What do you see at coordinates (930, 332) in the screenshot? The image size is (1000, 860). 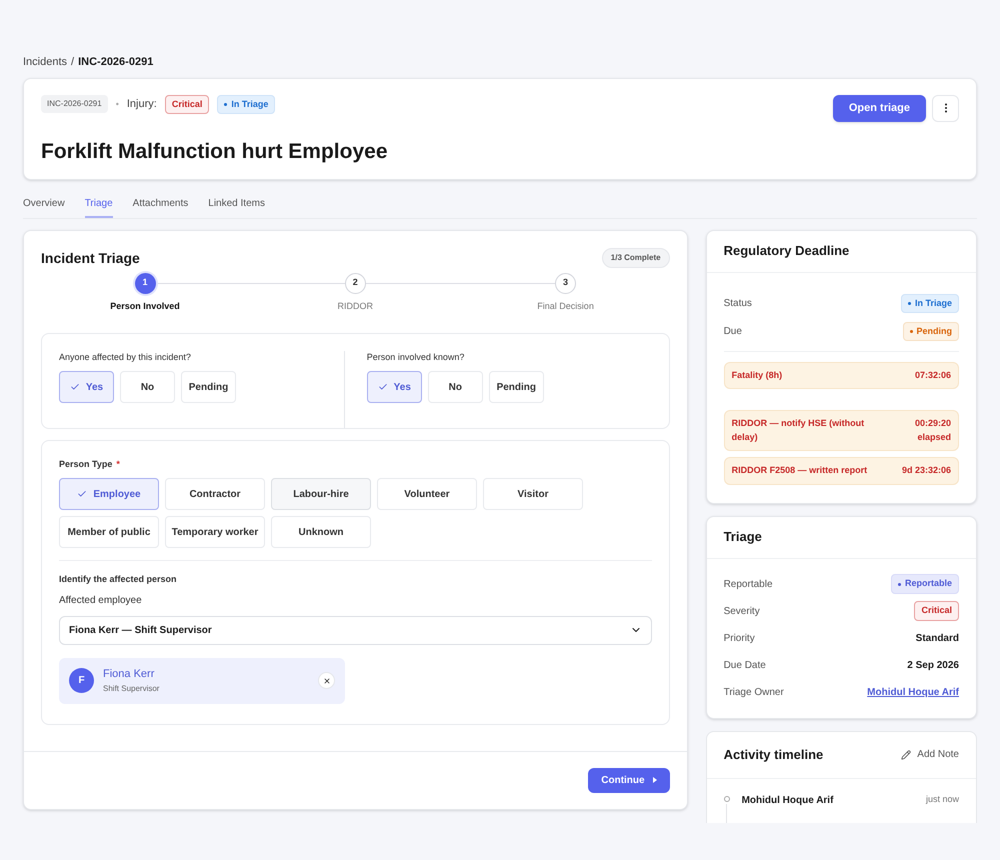 I see `status-badge: Pending` at bounding box center [930, 332].